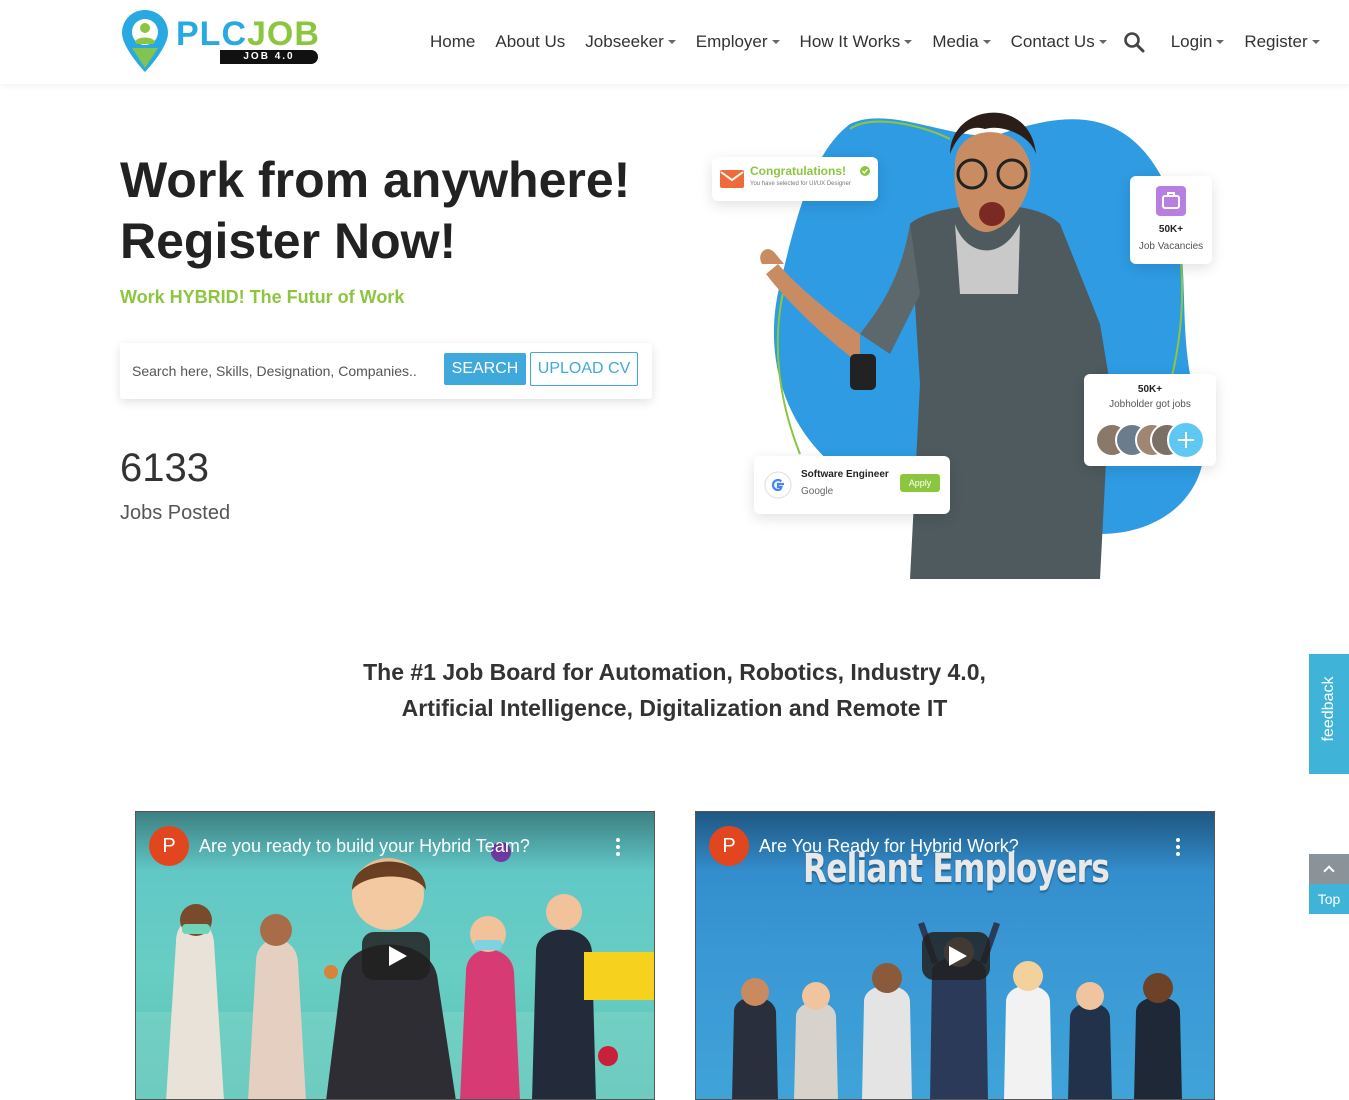  Describe the element at coordinates (364, 846) in the screenshot. I see `video-title: Are you ready to build your Hybrid Team?` at that location.